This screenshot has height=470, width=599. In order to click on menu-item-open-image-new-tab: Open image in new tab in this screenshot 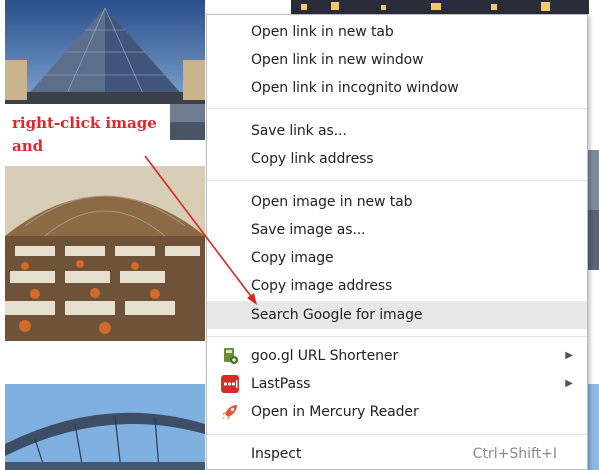, I will do `click(397, 202)`.